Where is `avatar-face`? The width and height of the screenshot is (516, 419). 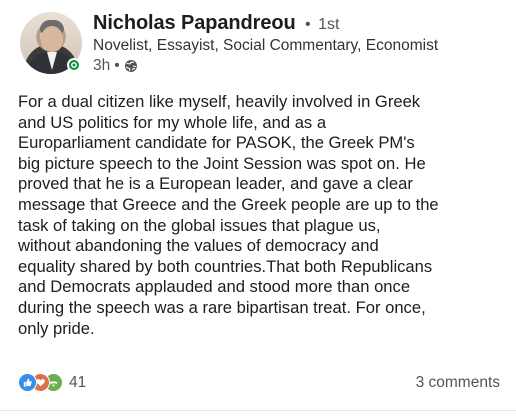
avatar-face is located at coordinates (52, 39).